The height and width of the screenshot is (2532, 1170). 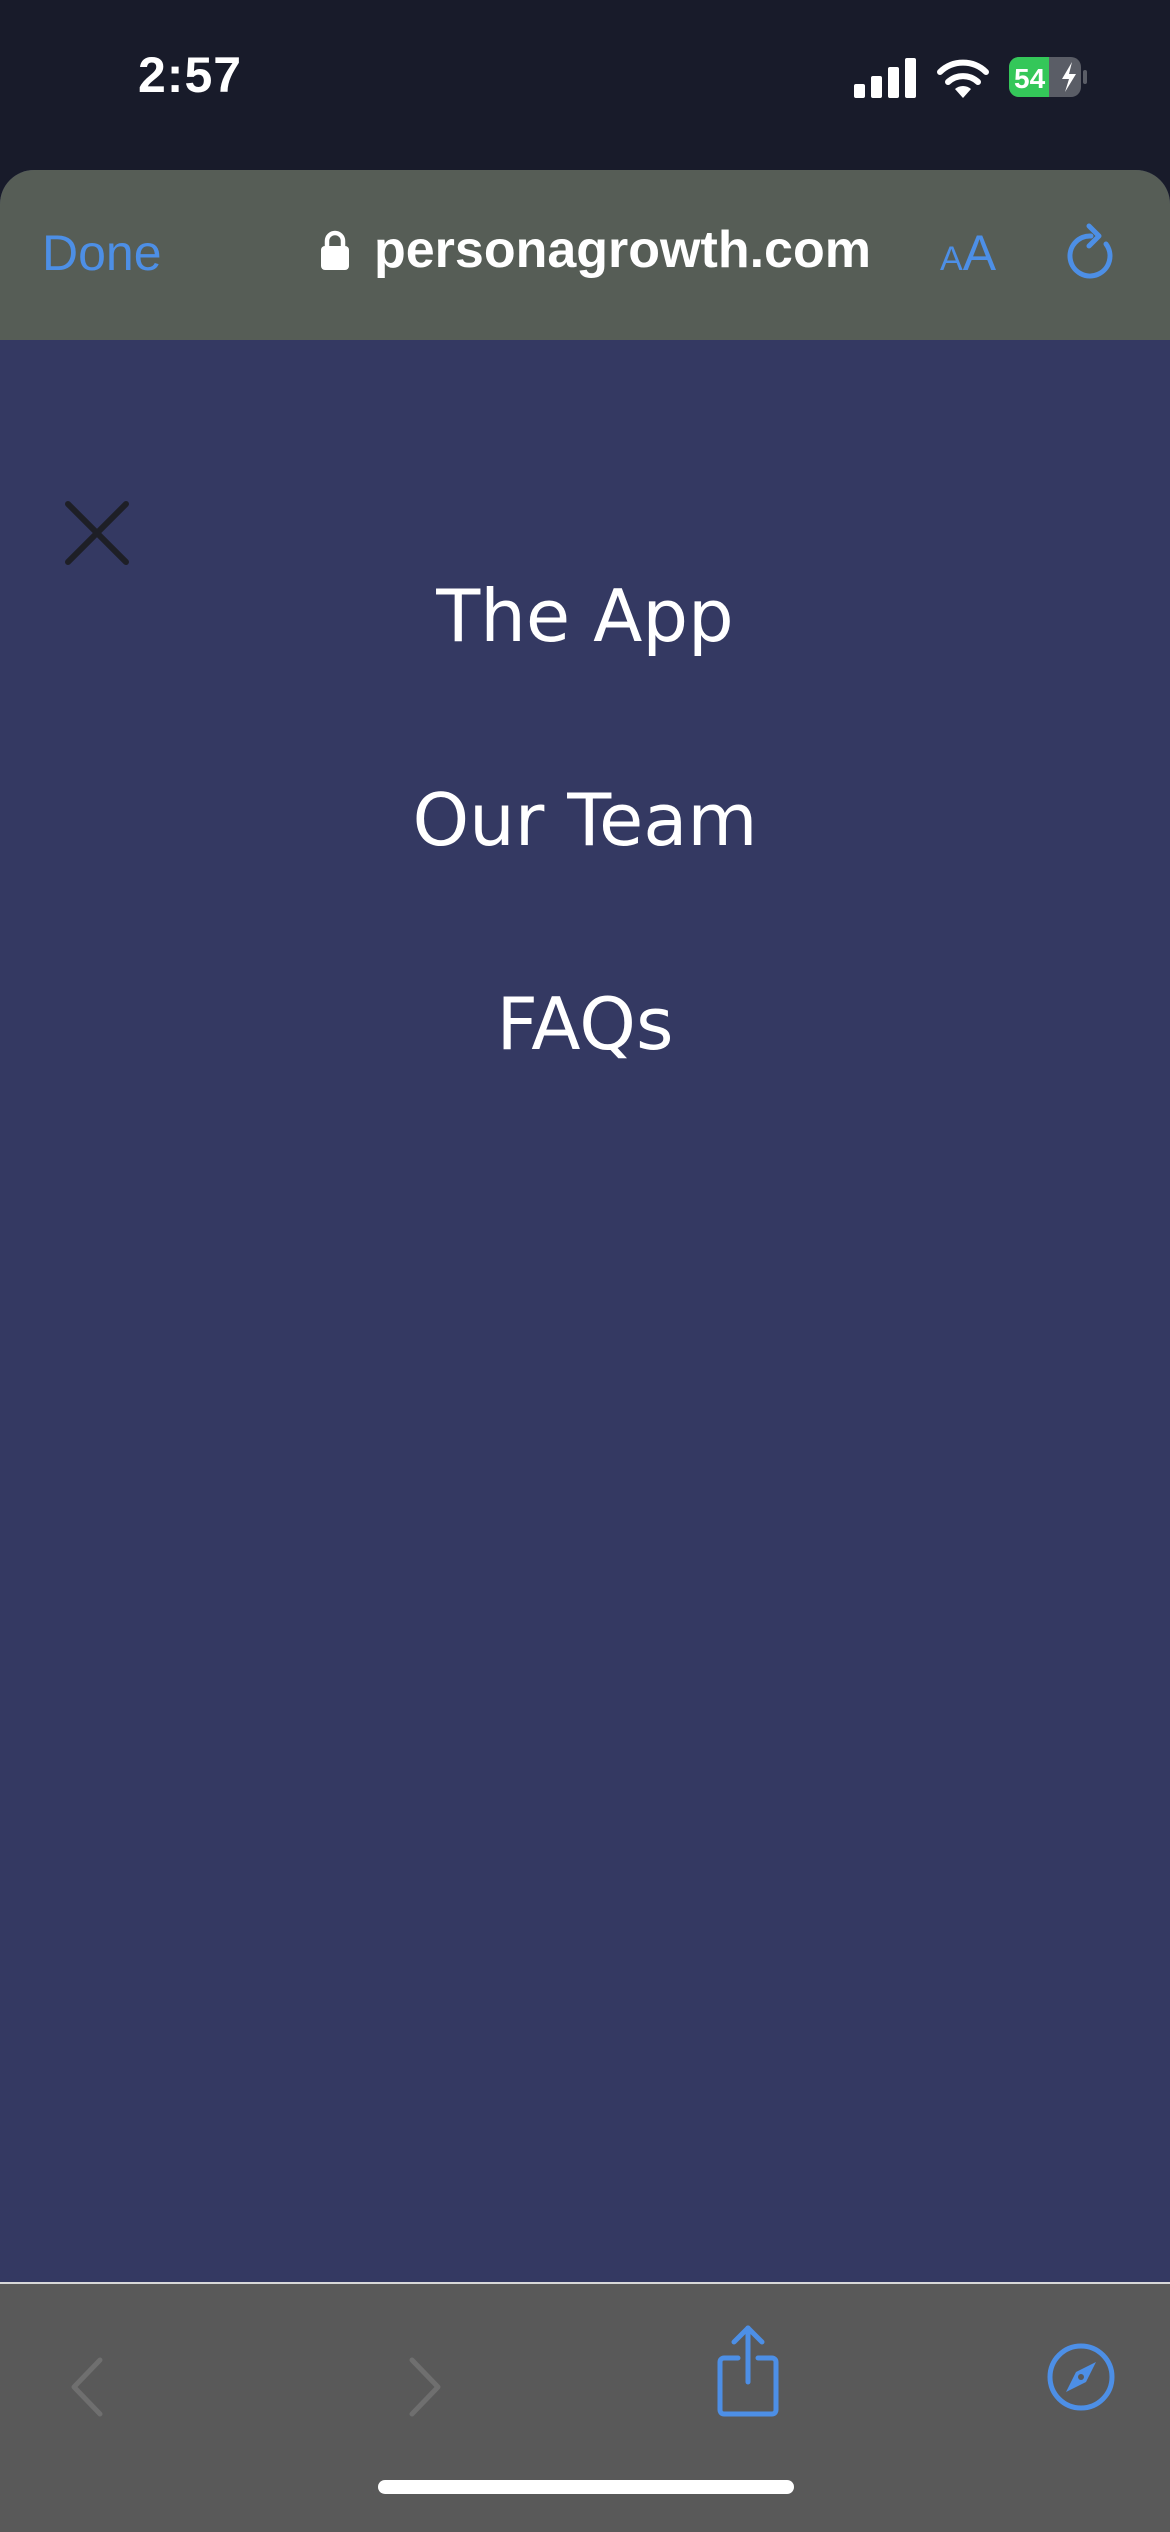 What do you see at coordinates (1030, 78) in the screenshot?
I see `battery-percent: 54` at bounding box center [1030, 78].